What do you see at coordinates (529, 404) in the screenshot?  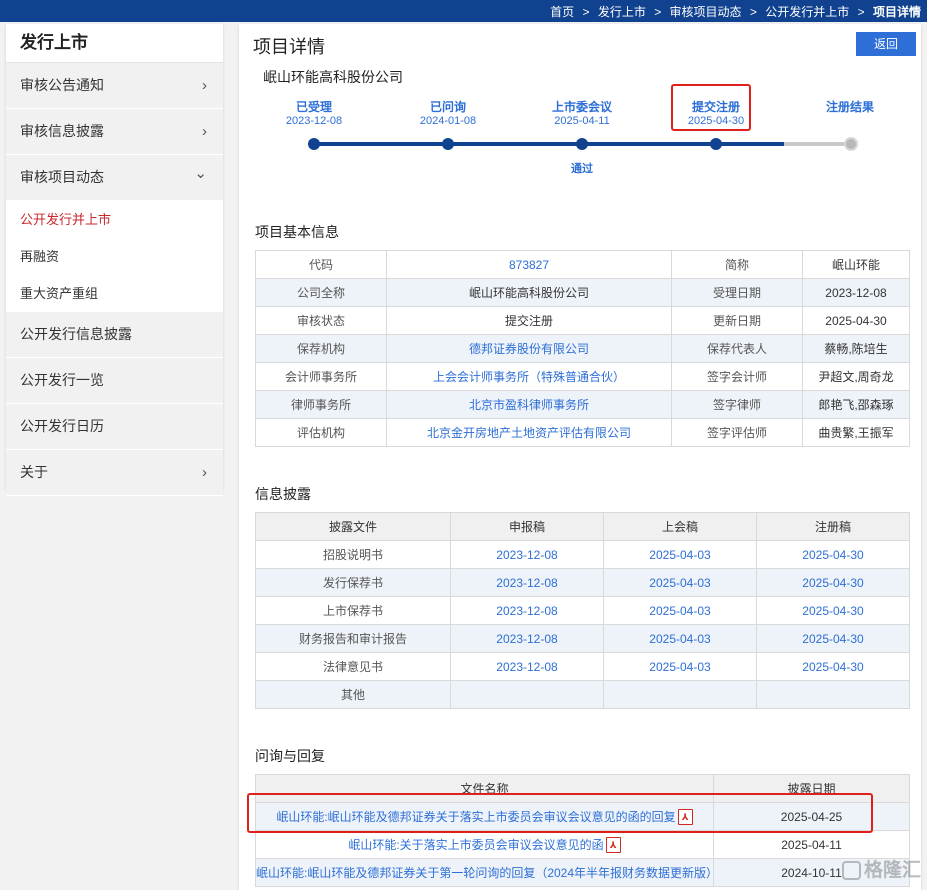 I see `link-cell: 北京市盈科律师事务所` at bounding box center [529, 404].